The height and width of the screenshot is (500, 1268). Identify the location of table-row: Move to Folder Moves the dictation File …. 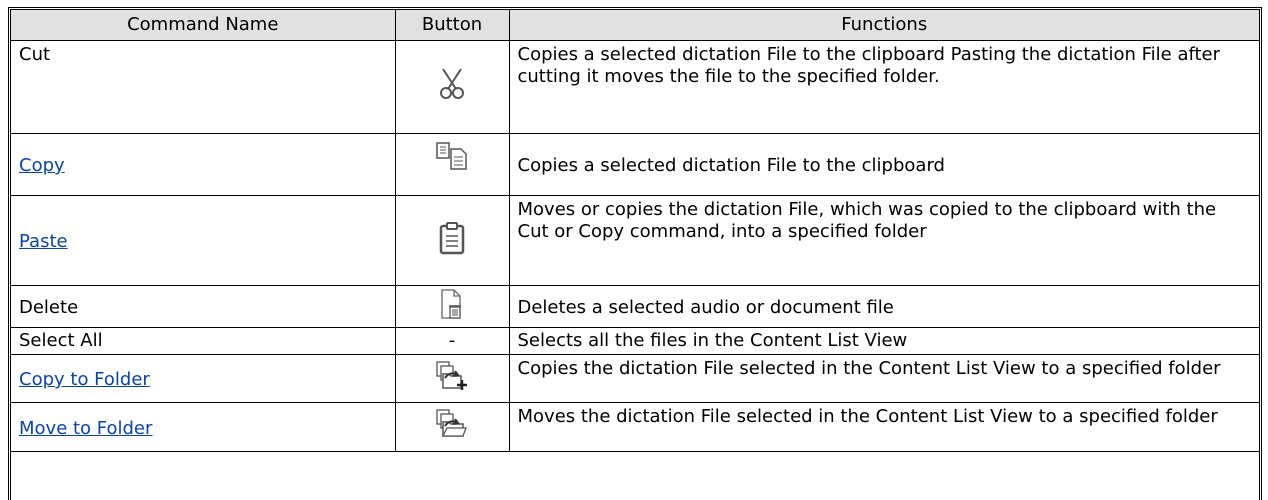
(635, 427).